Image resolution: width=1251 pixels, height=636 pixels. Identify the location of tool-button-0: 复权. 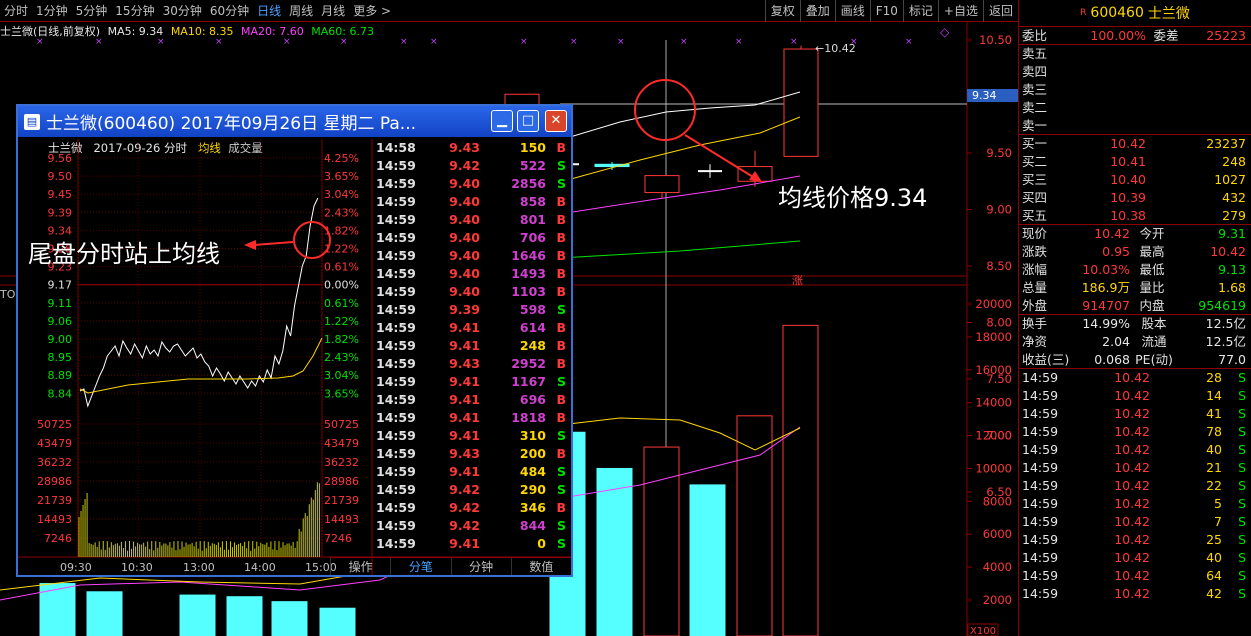
(782, 11).